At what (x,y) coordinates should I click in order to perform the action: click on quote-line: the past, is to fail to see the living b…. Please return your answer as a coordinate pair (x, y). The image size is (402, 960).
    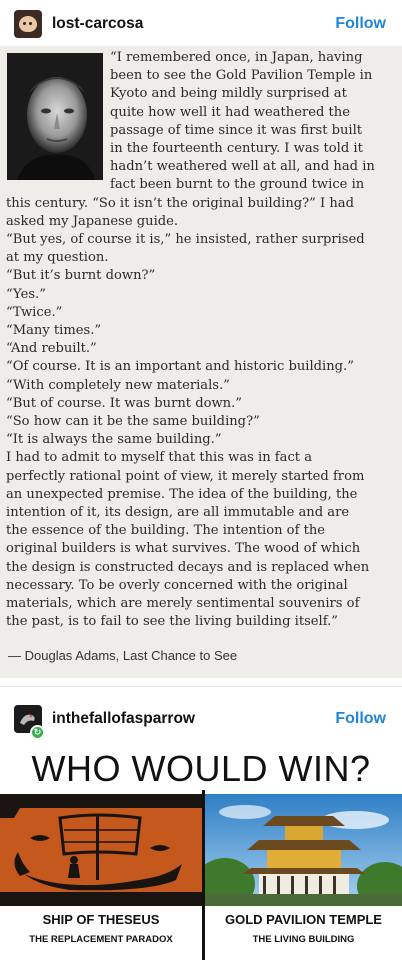
    Looking at the image, I should click on (172, 622).